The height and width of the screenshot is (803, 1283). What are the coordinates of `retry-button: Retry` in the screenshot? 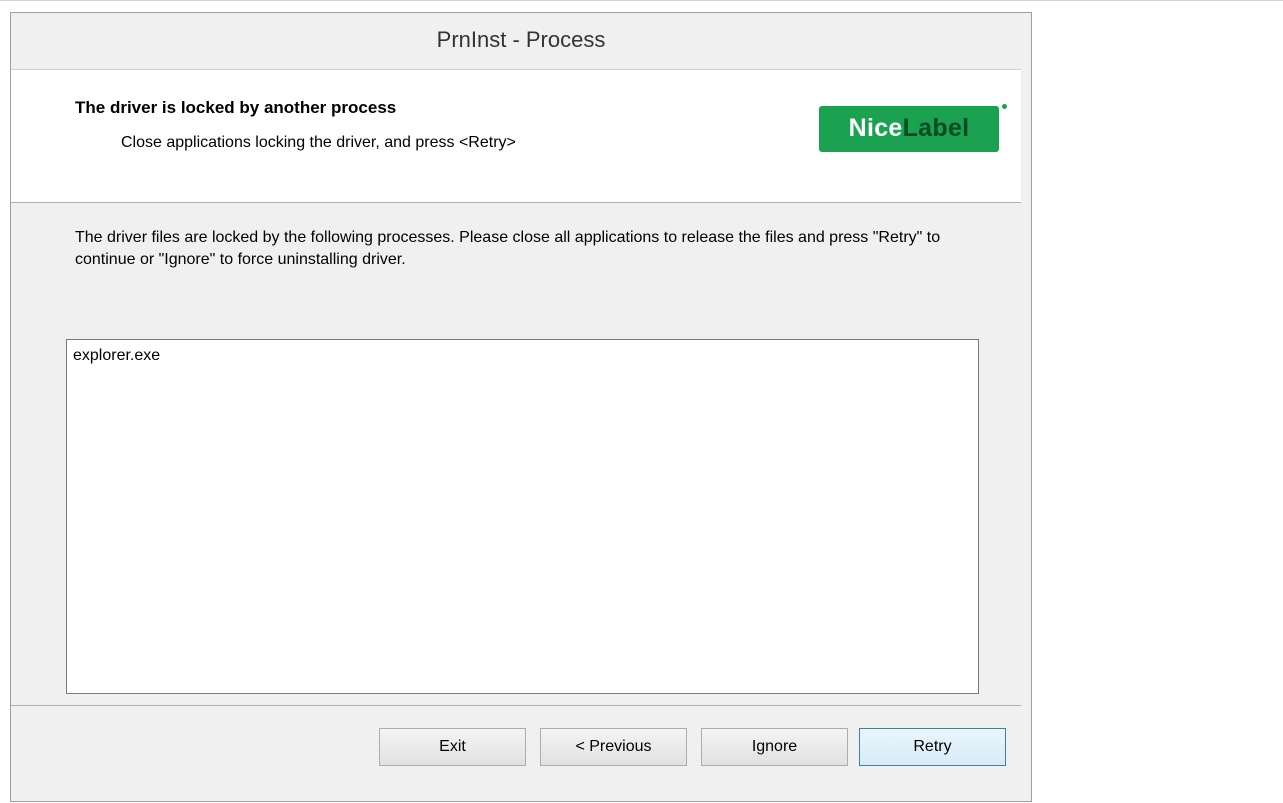 It's located at (932, 747).